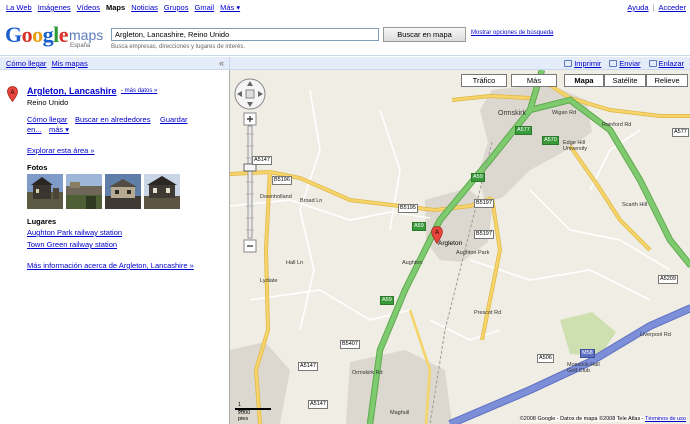  Describe the element at coordinates (637, 7) in the screenshot. I see `help-link: Ayuda` at that location.